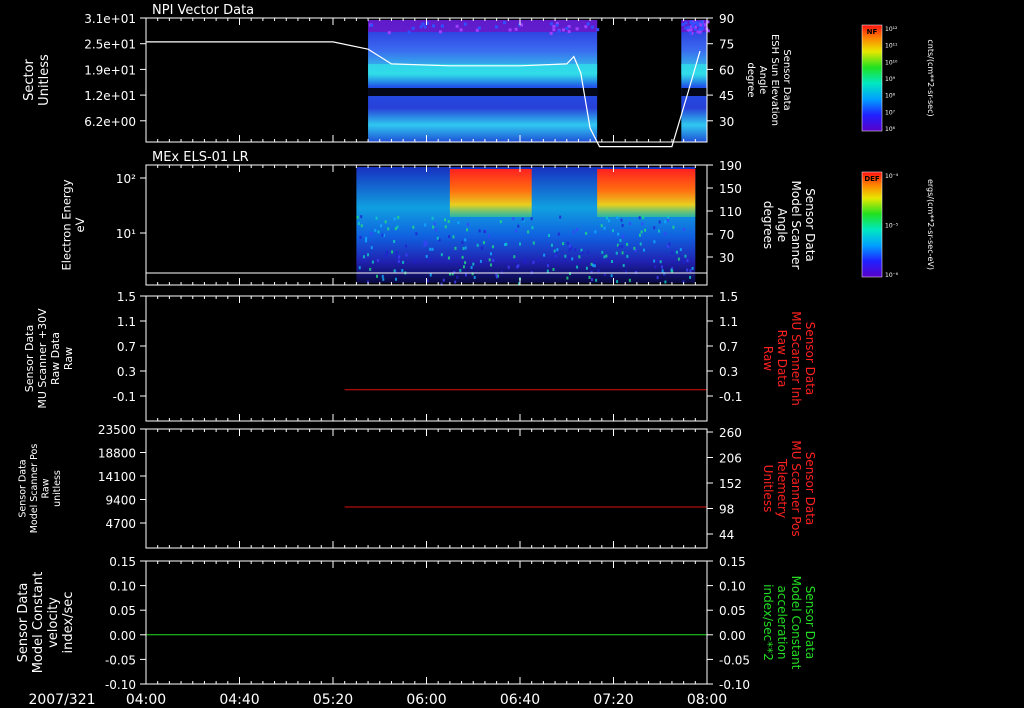  I want to click on y-tick-label: 9400, so click(120, 501).